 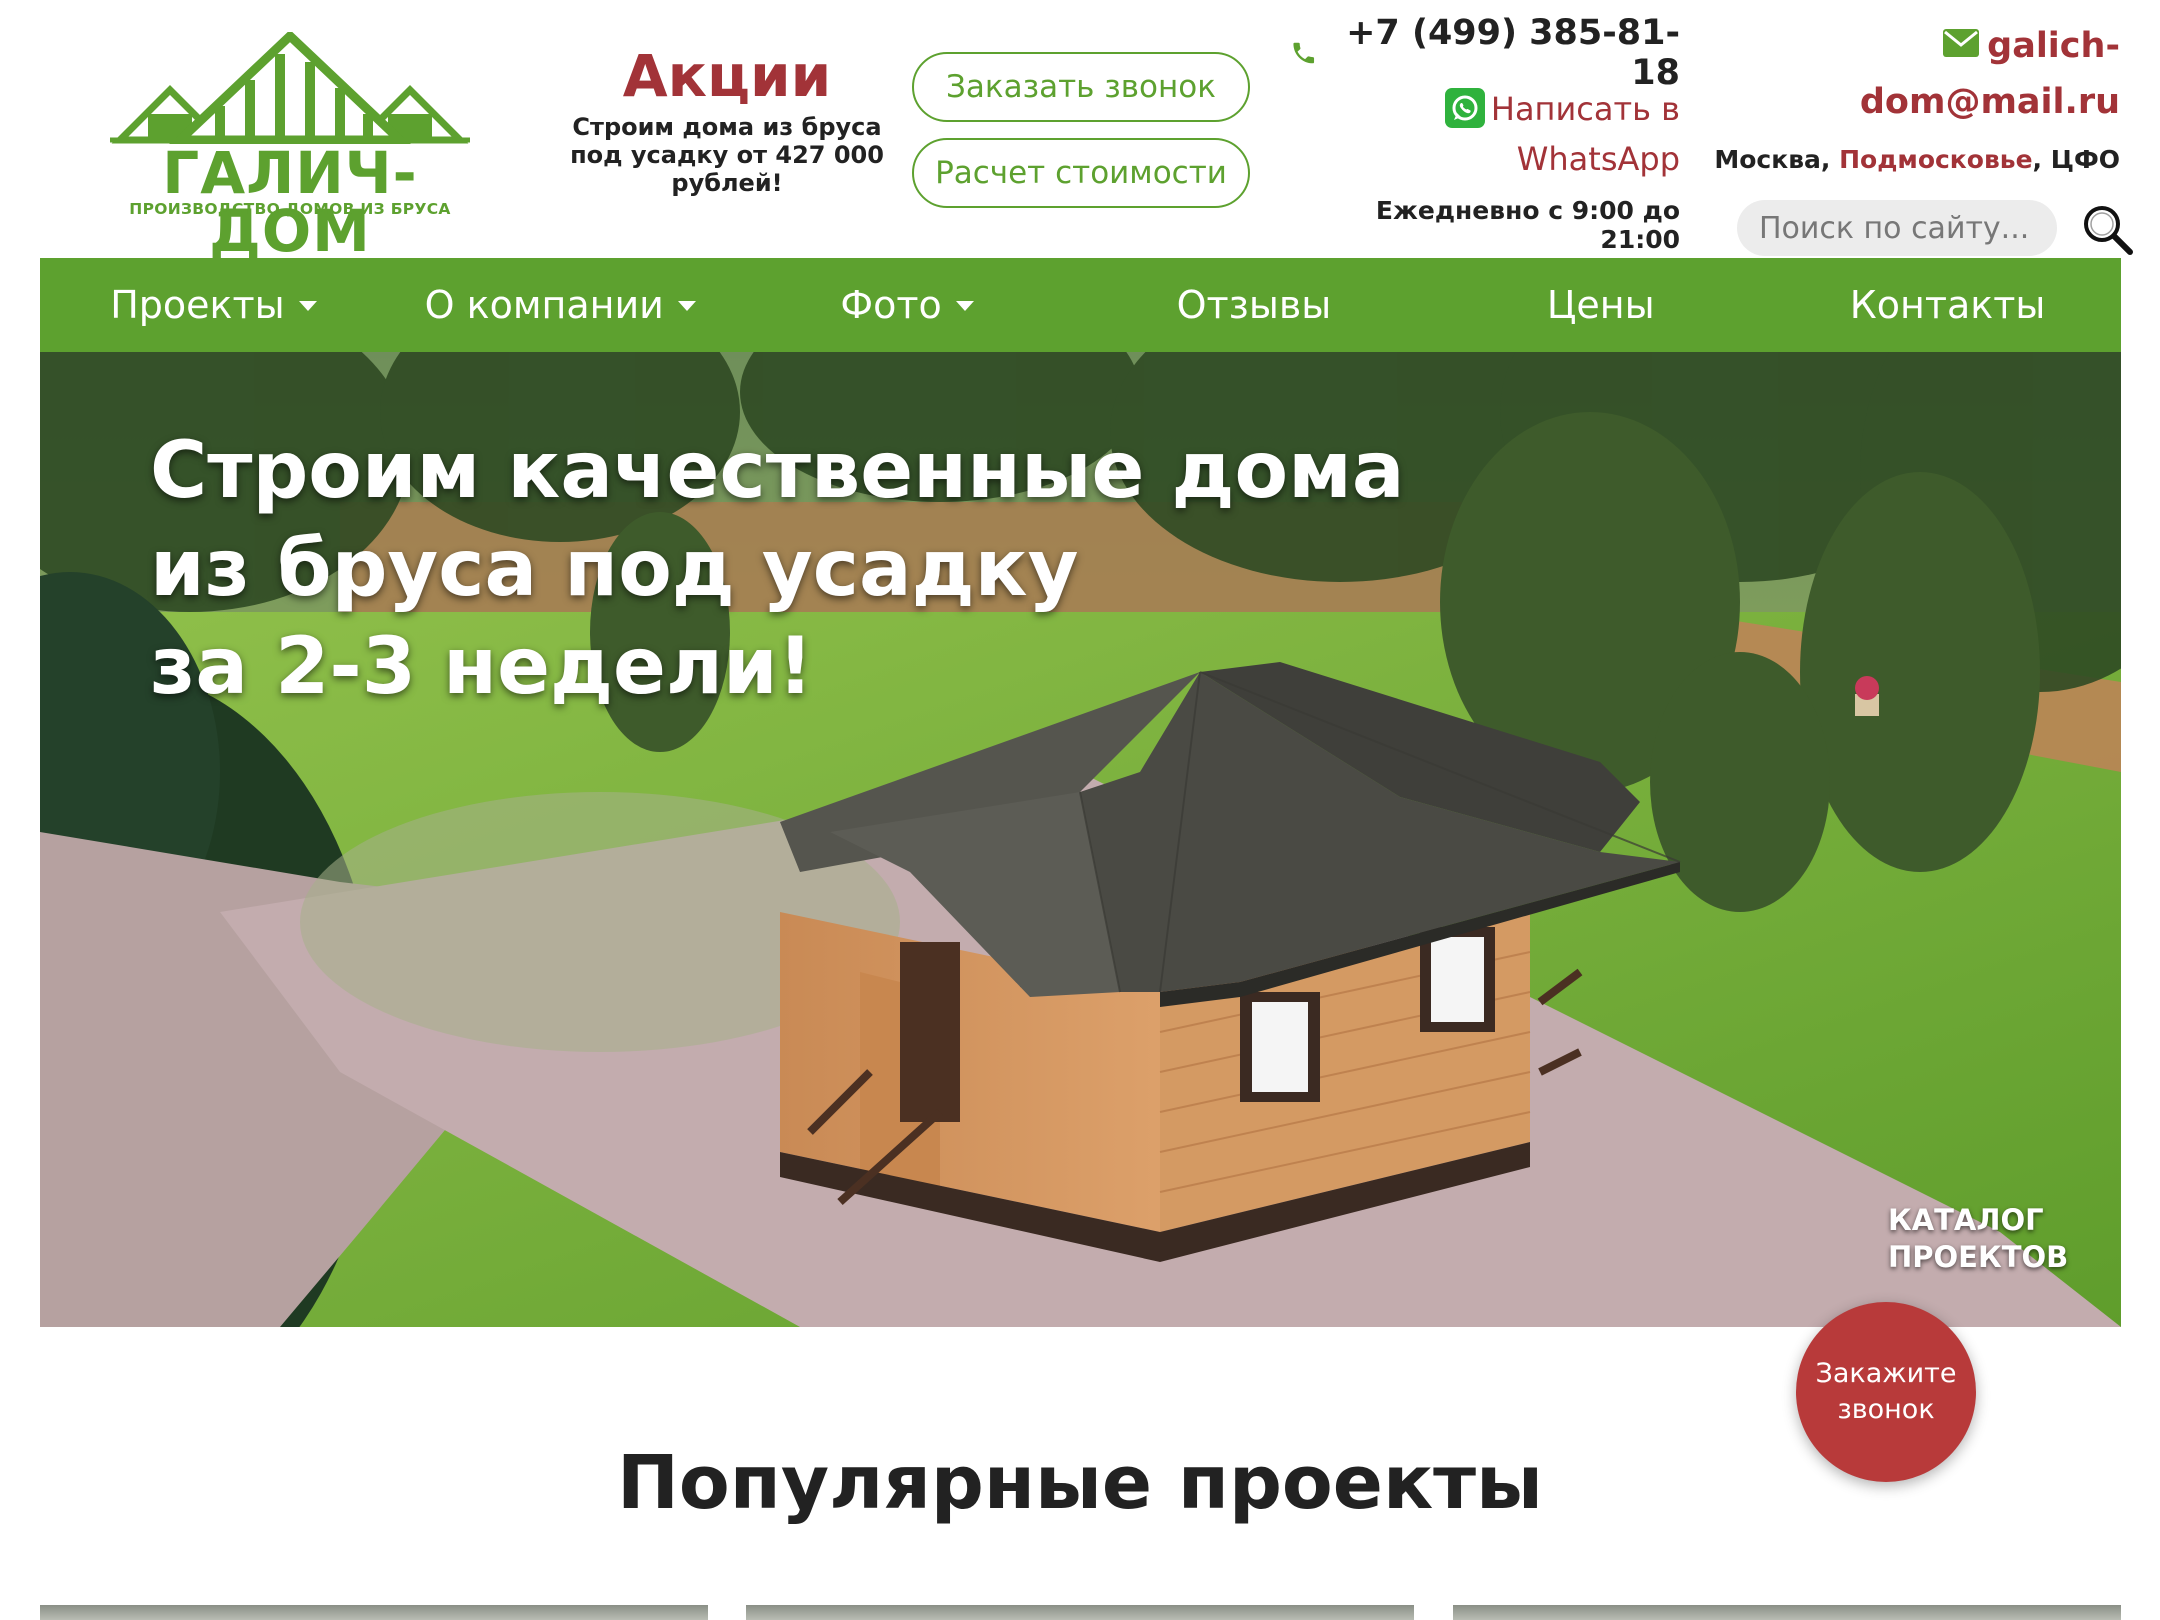 I want to click on catalog-link: КАТАЛОГ ПРОЕКТОВ, so click(x=1978, y=1239).